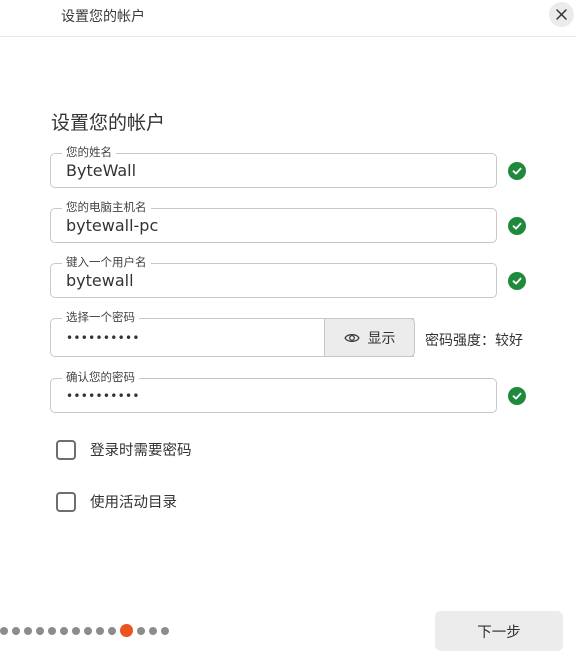 This screenshot has width=576, height=665. I want to click on show-password-label: 显示, so click(381, 338).